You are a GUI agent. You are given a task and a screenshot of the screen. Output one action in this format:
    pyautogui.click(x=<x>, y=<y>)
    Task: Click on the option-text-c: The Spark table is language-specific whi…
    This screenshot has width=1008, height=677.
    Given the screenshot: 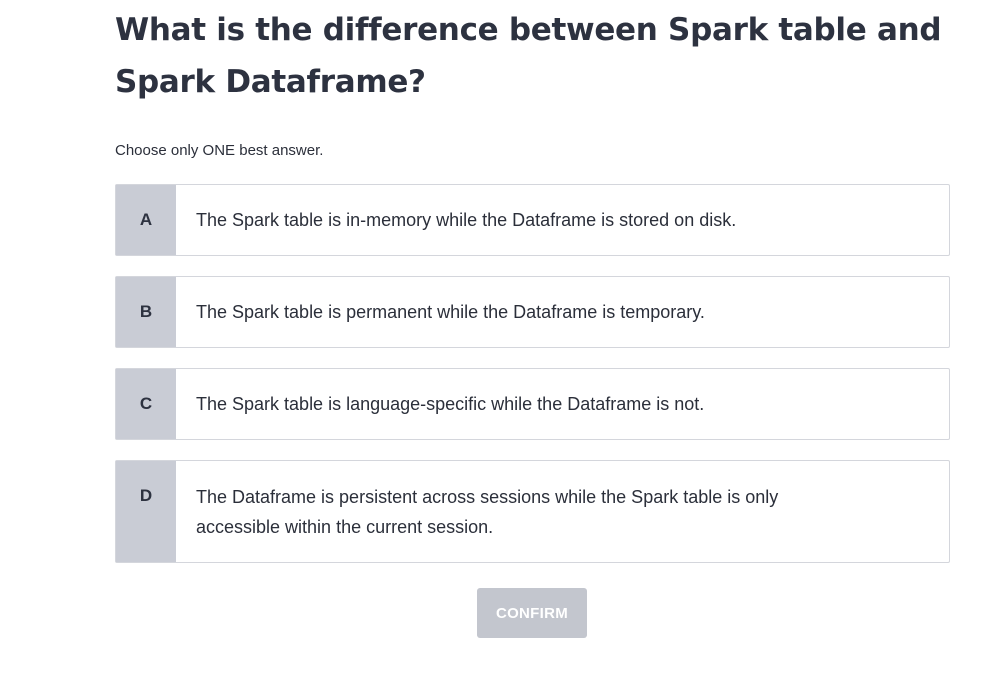 What is the action you would take?
    pyautogui.click(x=450, y=404)
    